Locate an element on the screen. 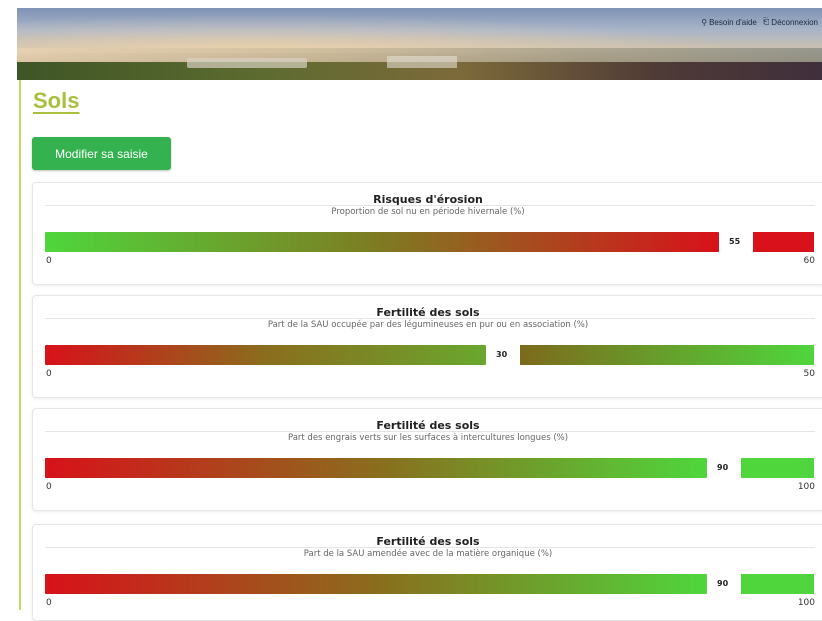  page-title: Sols is located at coordinates (56, 100).